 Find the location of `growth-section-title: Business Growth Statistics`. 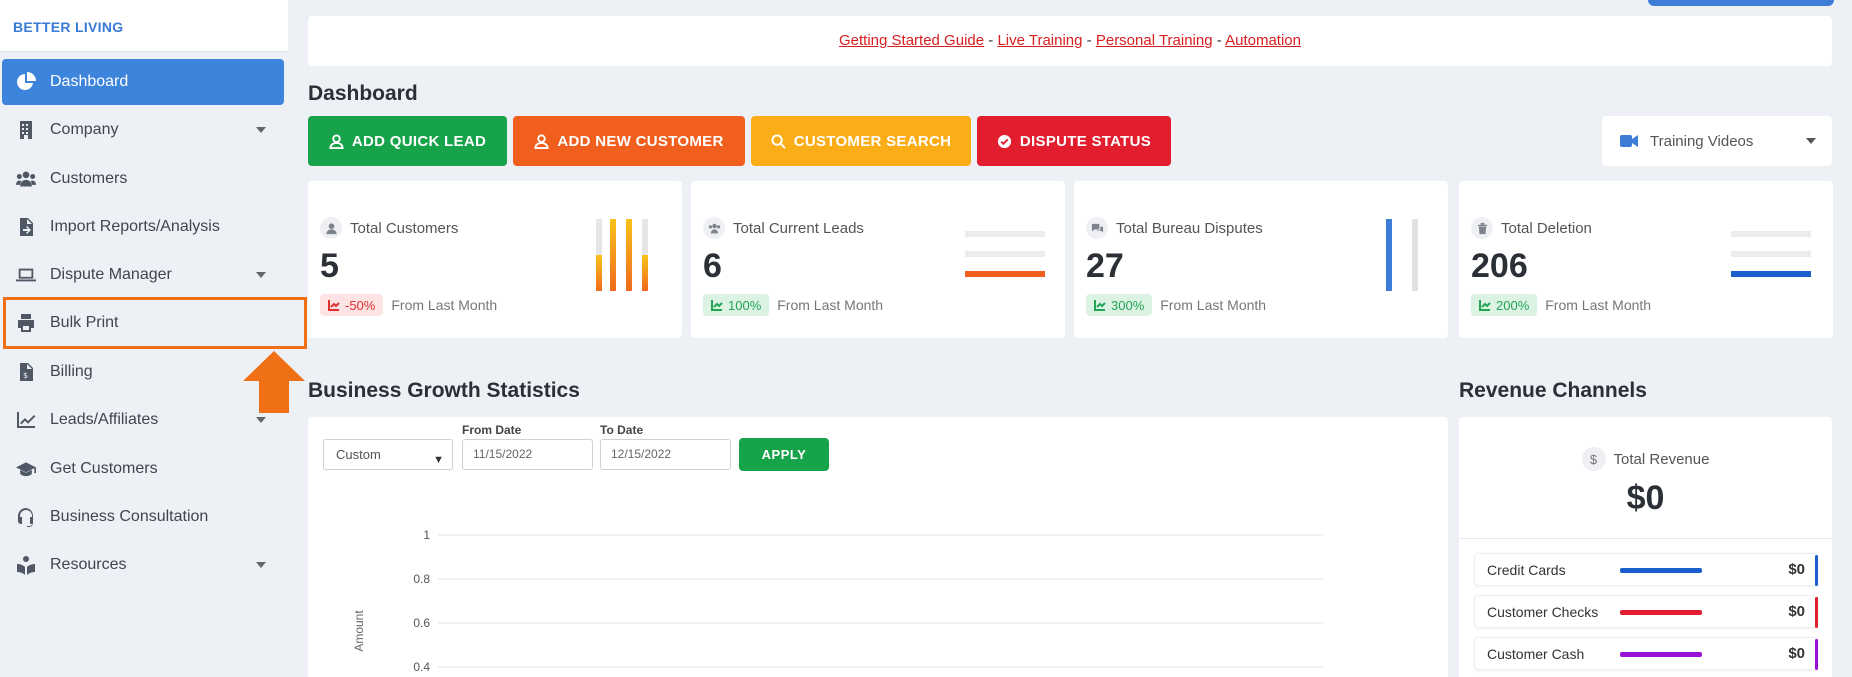

growth-section-title: Business Growth Statistics is located at coordinates (444, 390).